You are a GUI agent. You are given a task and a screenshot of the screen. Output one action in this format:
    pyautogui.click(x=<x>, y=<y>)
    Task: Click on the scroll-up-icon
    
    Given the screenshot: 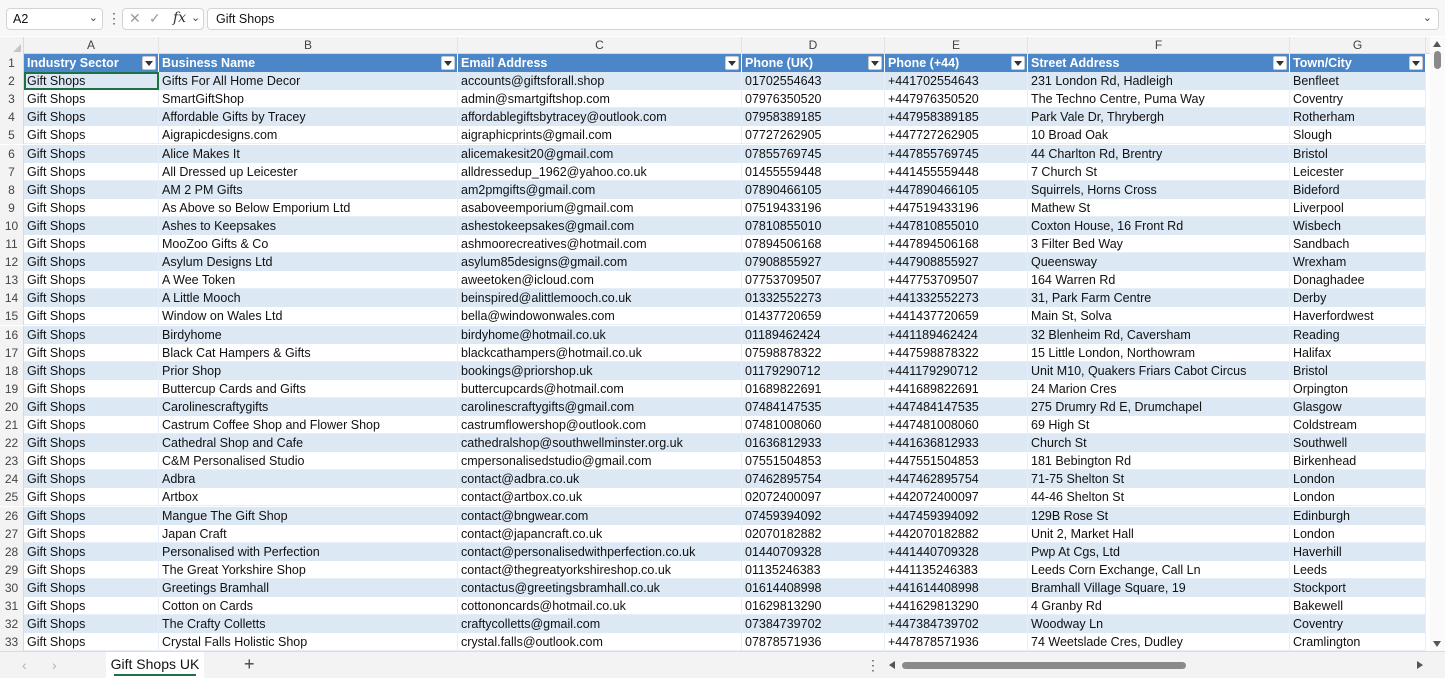 What is the action you would take?
    pyautogui.click(x=1437, y=44)
    